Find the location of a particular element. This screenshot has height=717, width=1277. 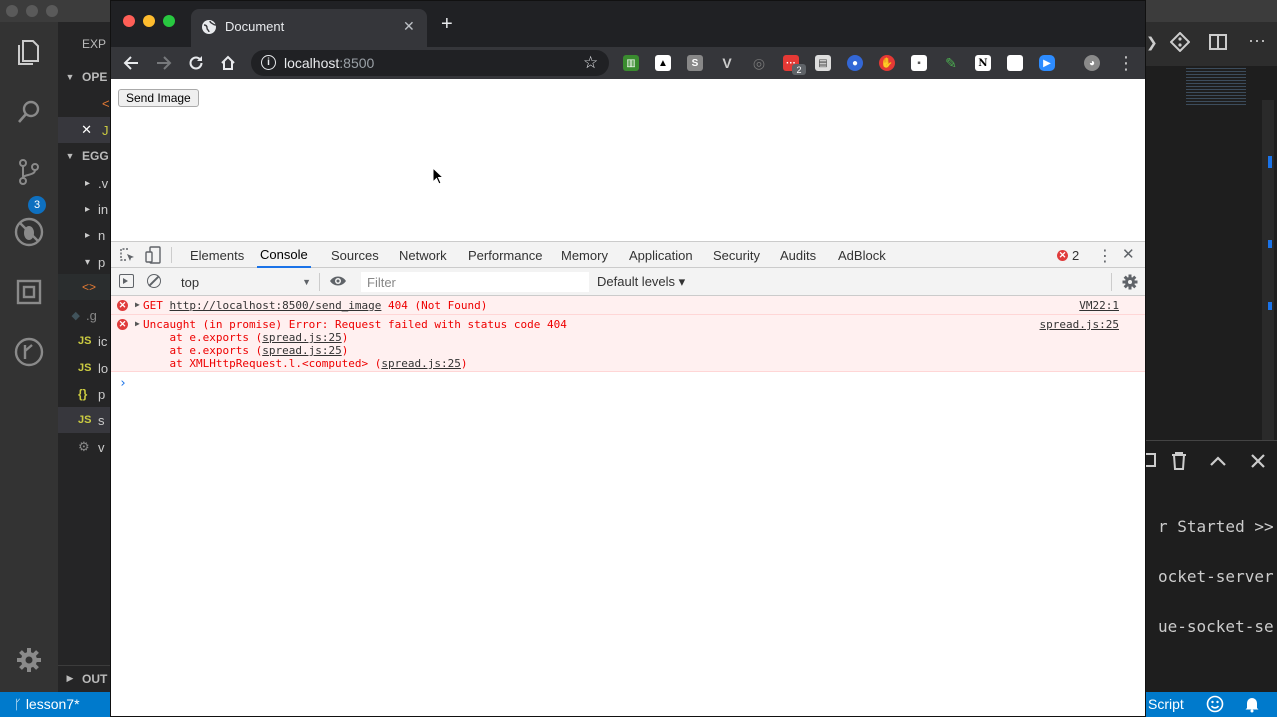

tree-file-config: ⚙ v is located at coordinates (84, 447).